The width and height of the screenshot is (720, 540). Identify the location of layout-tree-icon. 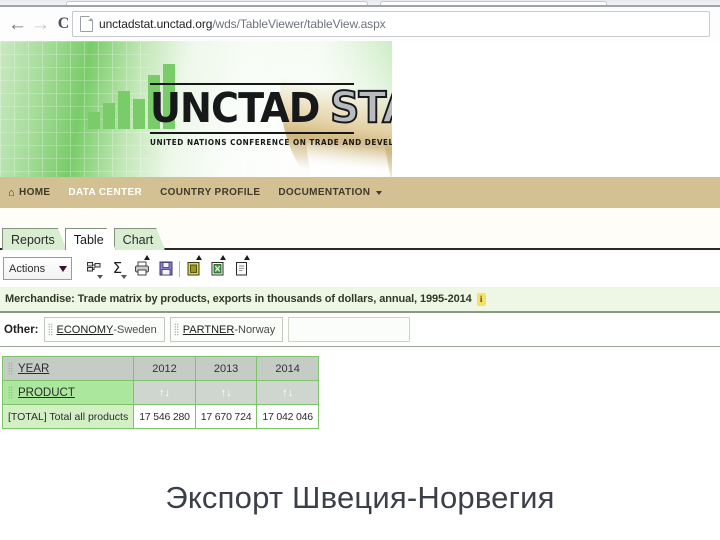
(94, 269).